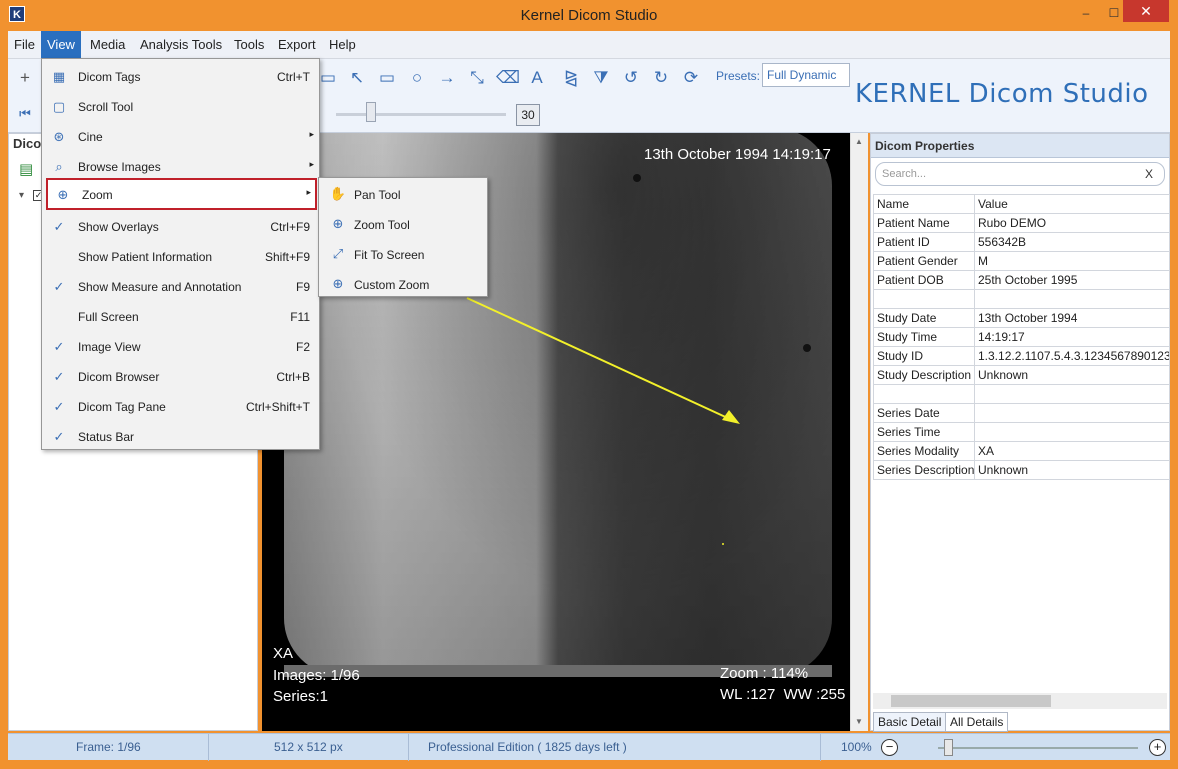 The height and width of the screenshot is (769, 1178). What do you see at coordinates (97, 195) in the screenshot?
I see `menu-item-label: Zoom` at bounding box center [97, 195].